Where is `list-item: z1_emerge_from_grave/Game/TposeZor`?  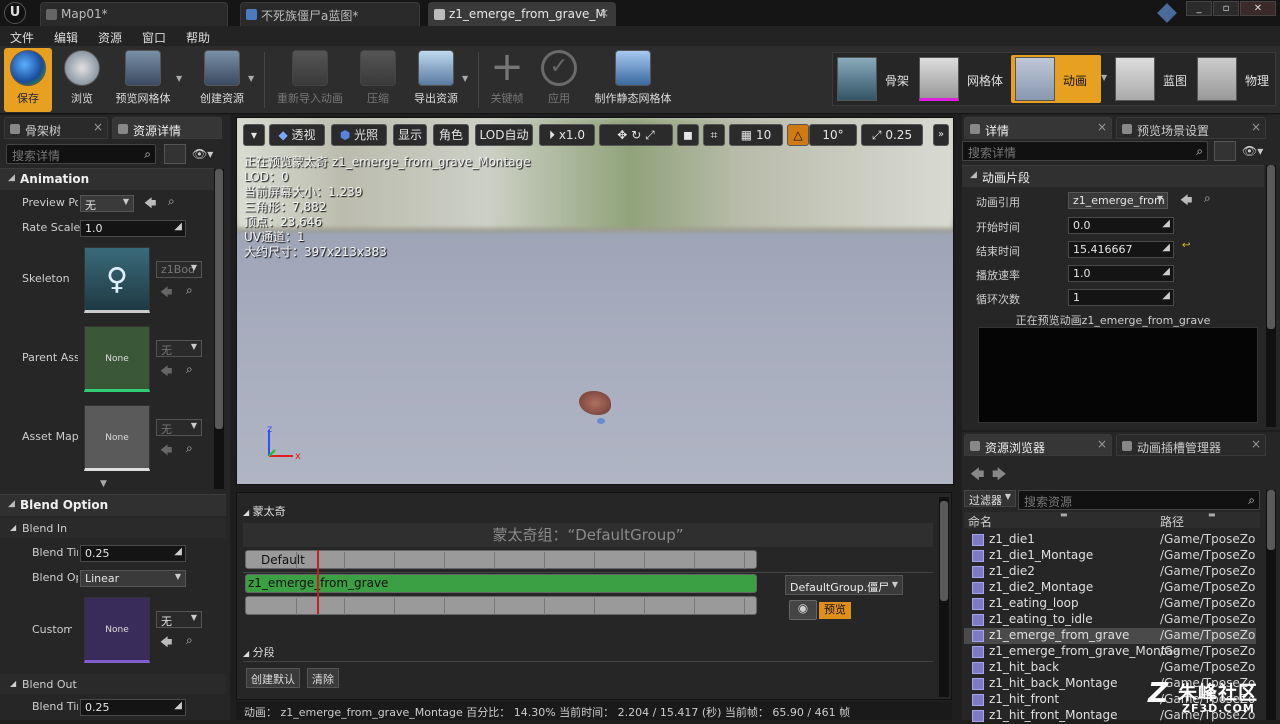
list-item: z1_emerge_from_grave/Game/TposeZor is located at coordinates (1110, 636).